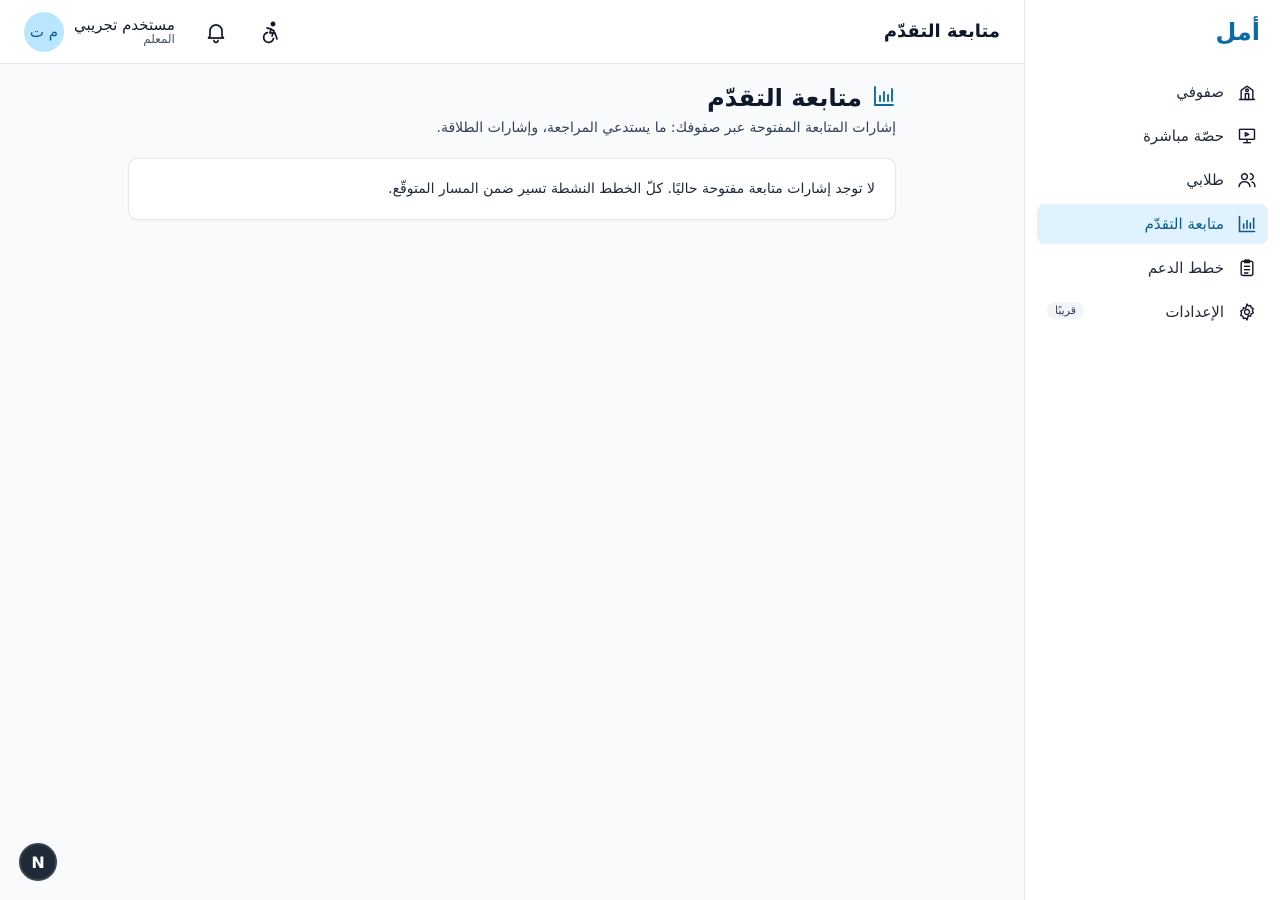 Image resolution: width=1280 pixels, height=900 pixels. Describe the element at coordinates (1247, 136) in the screenshot. I see `presentation-icon` at that location.